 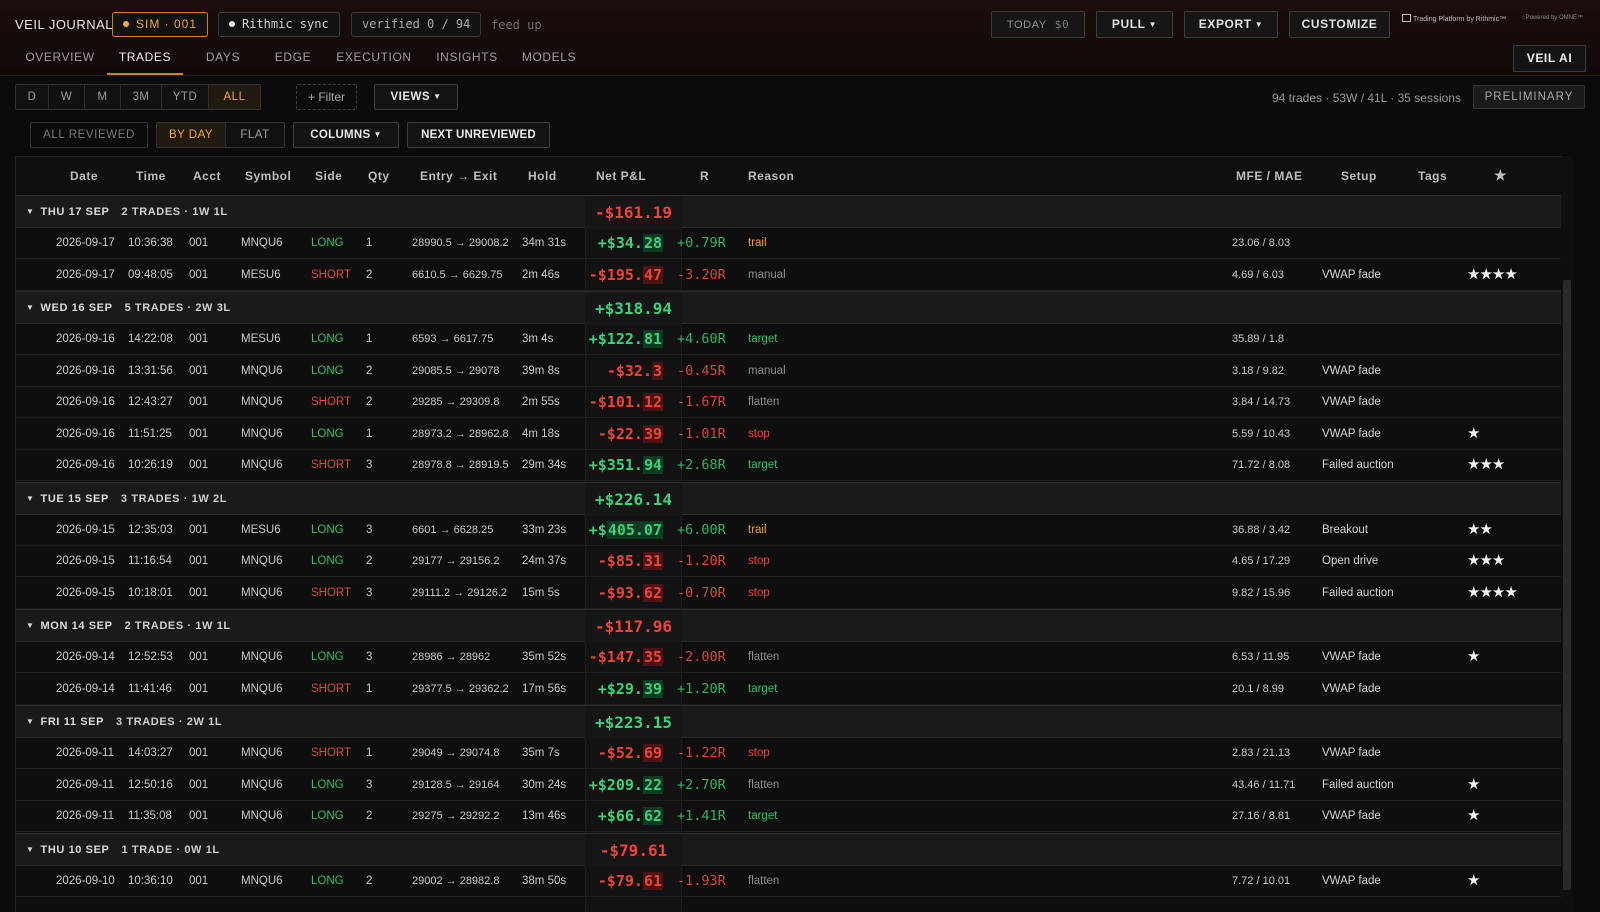 I want to click on all-reviewed-button: ALL REVIEWED, so click(x=89, y=135).